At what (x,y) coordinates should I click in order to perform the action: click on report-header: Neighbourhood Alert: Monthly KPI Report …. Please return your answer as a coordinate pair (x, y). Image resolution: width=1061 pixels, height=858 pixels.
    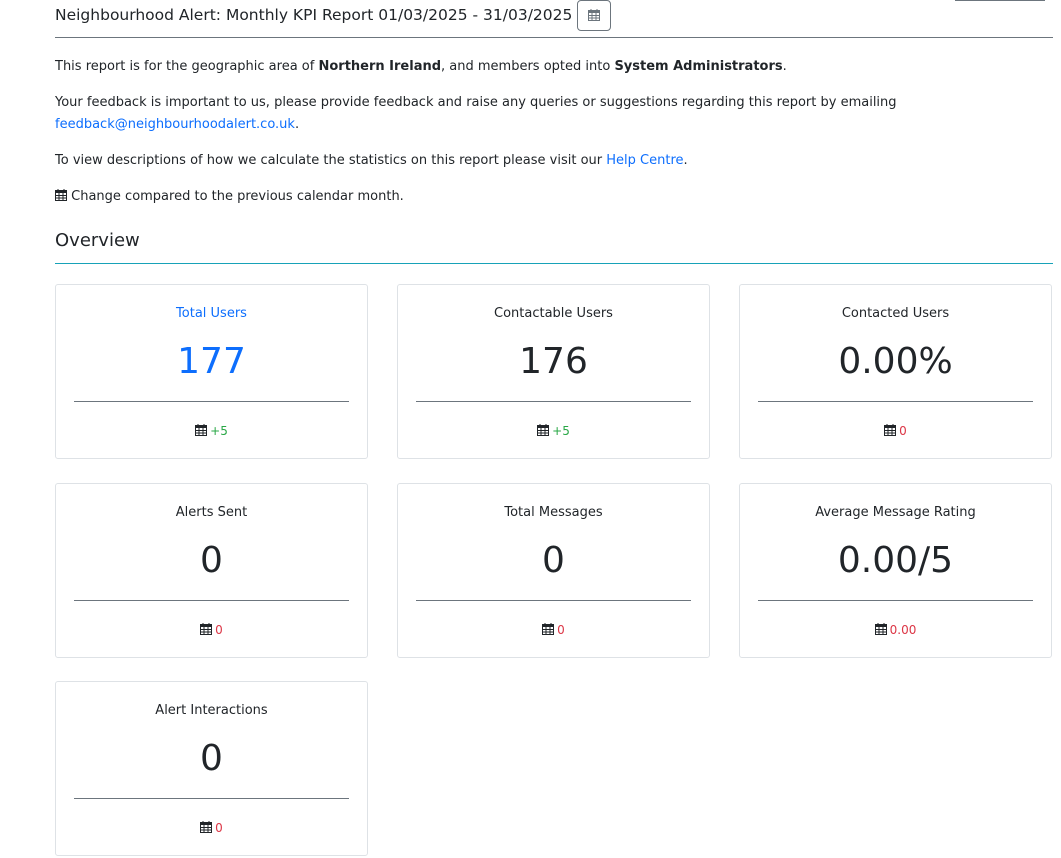
    Looking at the image, I should click on (554, 19).